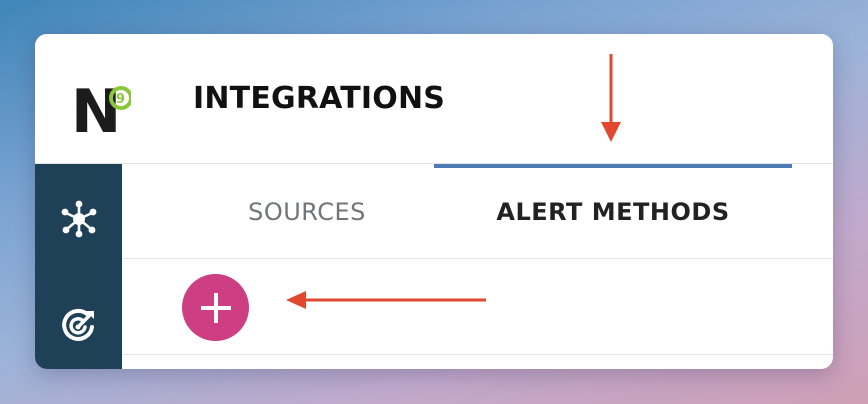  I want to click on sidebar-item-integrations, so click(78, 219).